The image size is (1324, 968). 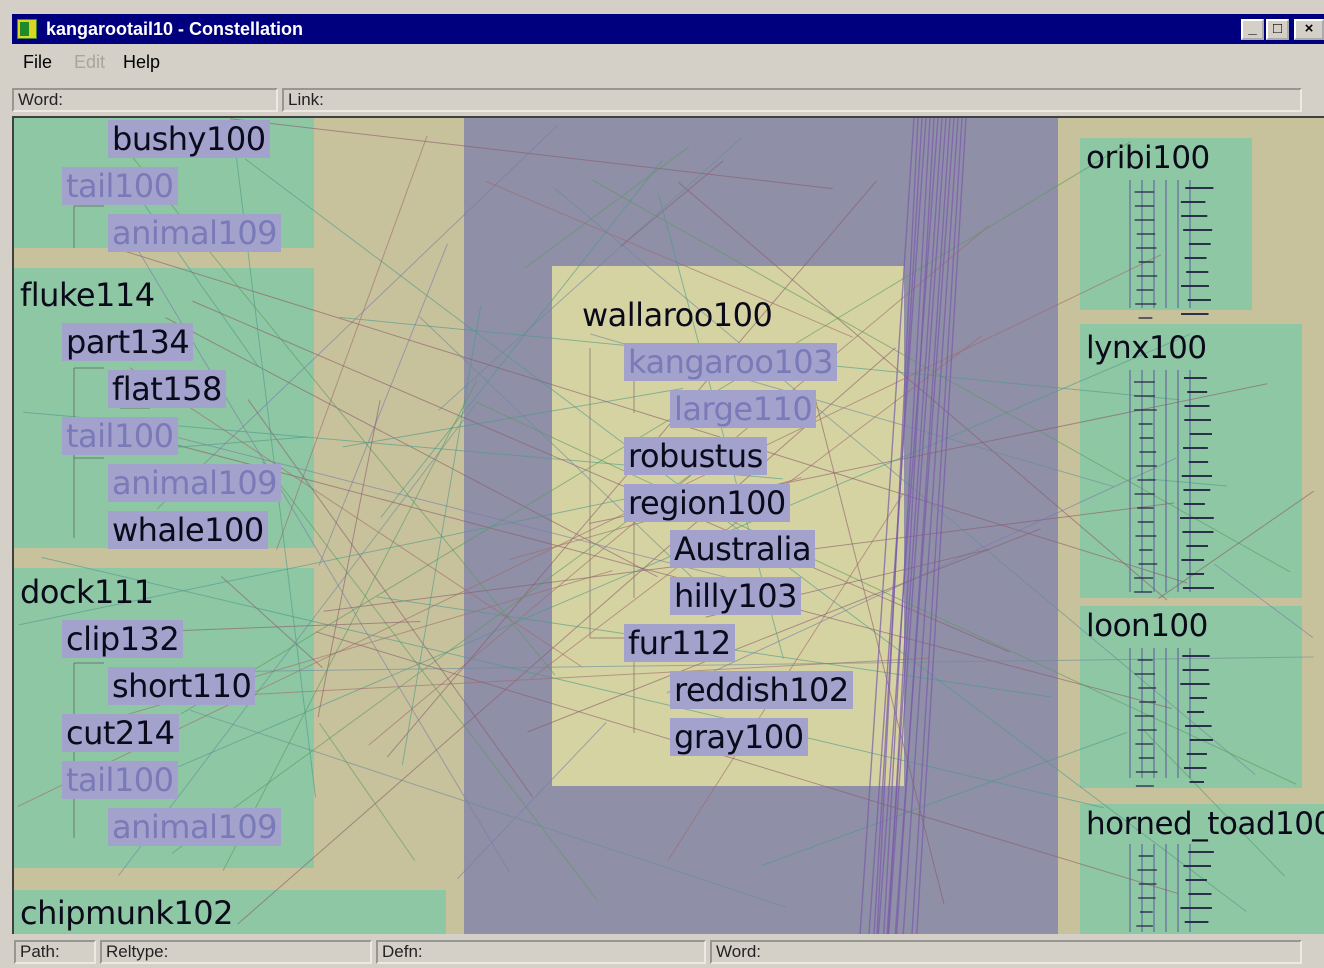 I want to click on node-part134: part134, so click(x=128, y=342).